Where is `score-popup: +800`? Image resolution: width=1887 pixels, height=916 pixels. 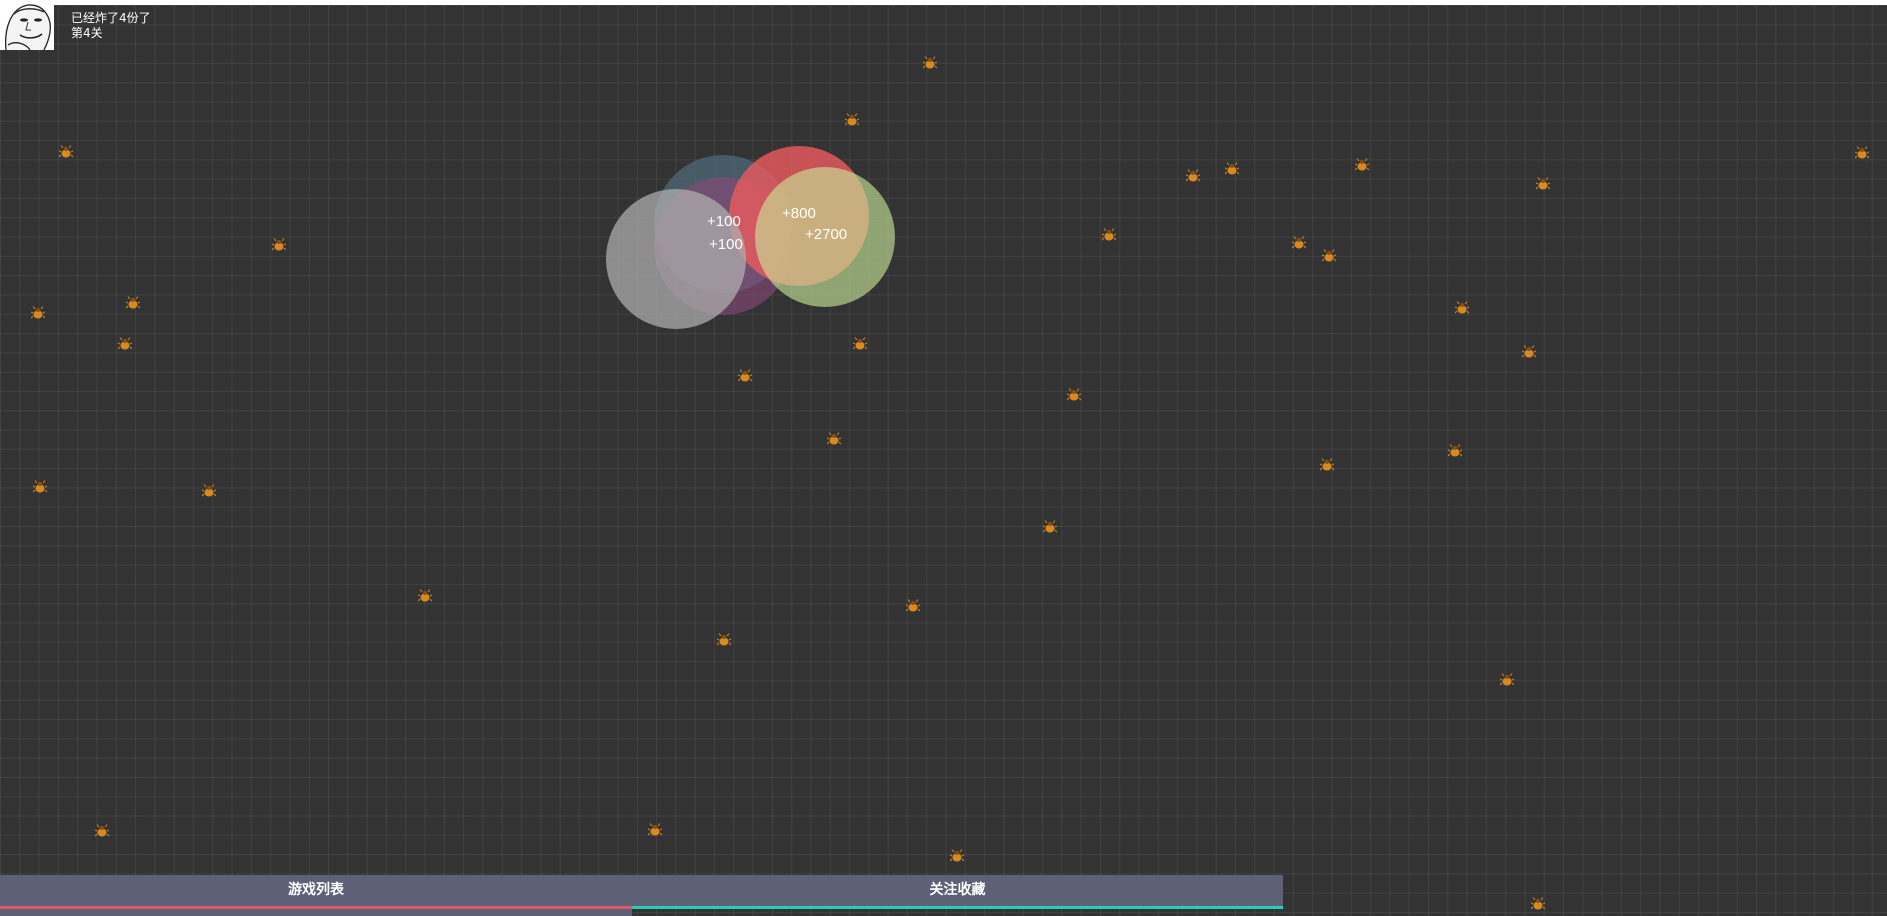
score-popup: +800 is located at coordinates (799, 213).